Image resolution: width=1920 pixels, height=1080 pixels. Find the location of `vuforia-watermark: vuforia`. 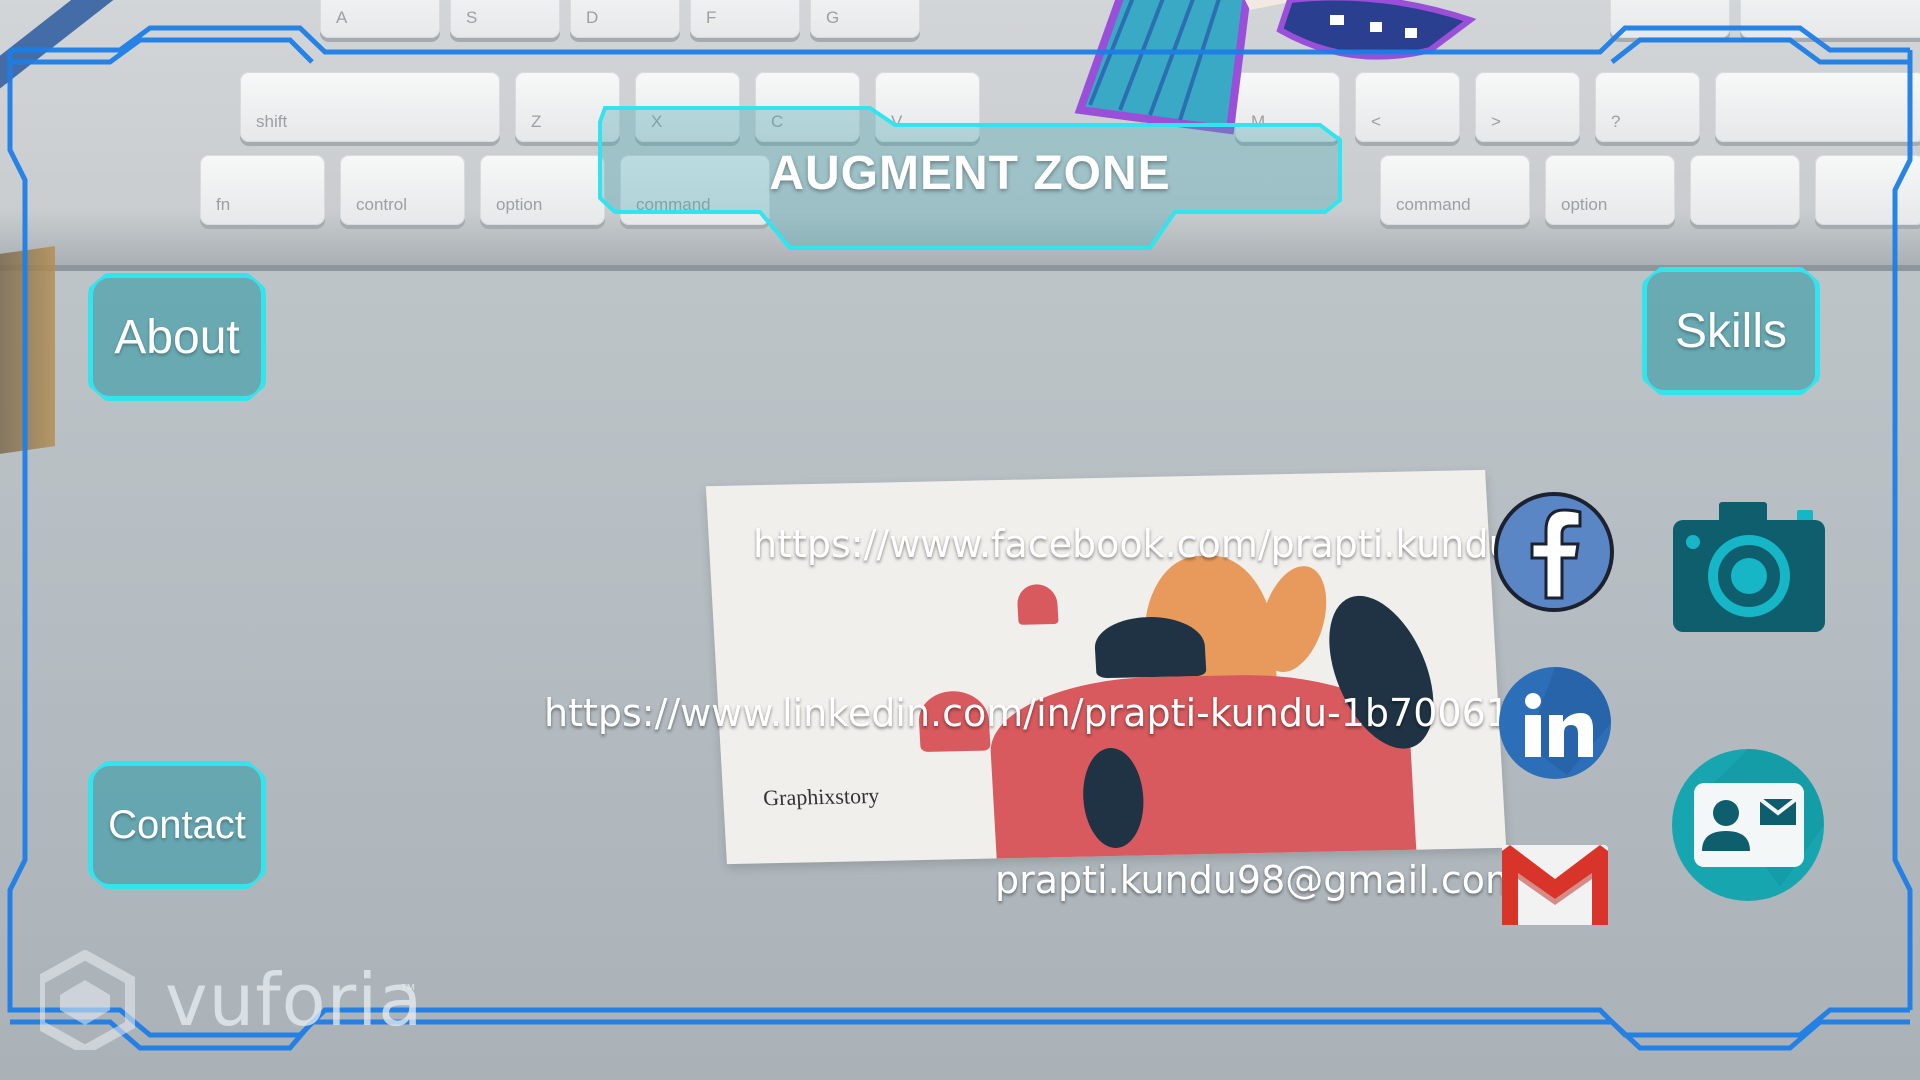

vuforia-watermark: vuforia is located at coordinates (294, 1000).